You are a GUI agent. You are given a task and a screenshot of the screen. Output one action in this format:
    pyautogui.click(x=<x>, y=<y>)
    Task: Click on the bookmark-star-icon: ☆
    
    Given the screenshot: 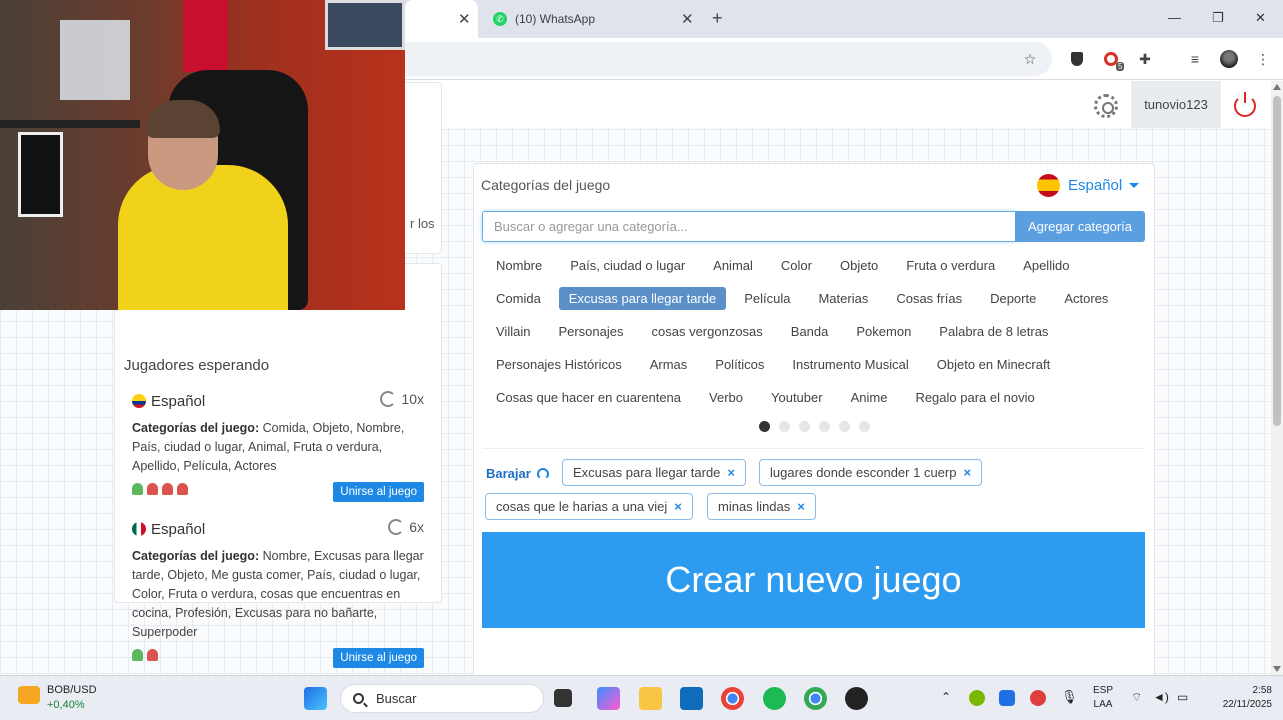 What is the action you would take?
    pyautogui.click(x=1030, y=59)
    